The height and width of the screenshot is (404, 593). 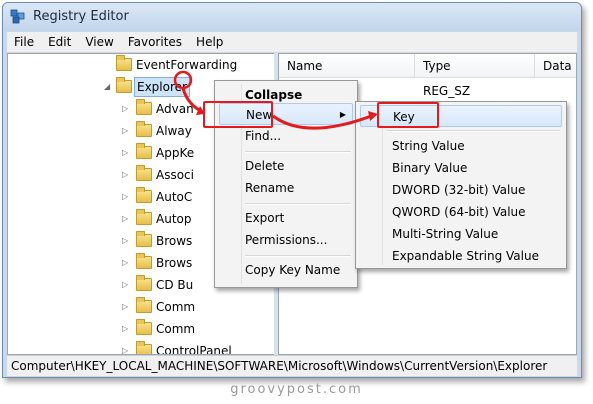 What do you see at coordinates (286, 188) in the screenshot?
I see `menu-item-rename: Rename` at bounding box center [286, 188].